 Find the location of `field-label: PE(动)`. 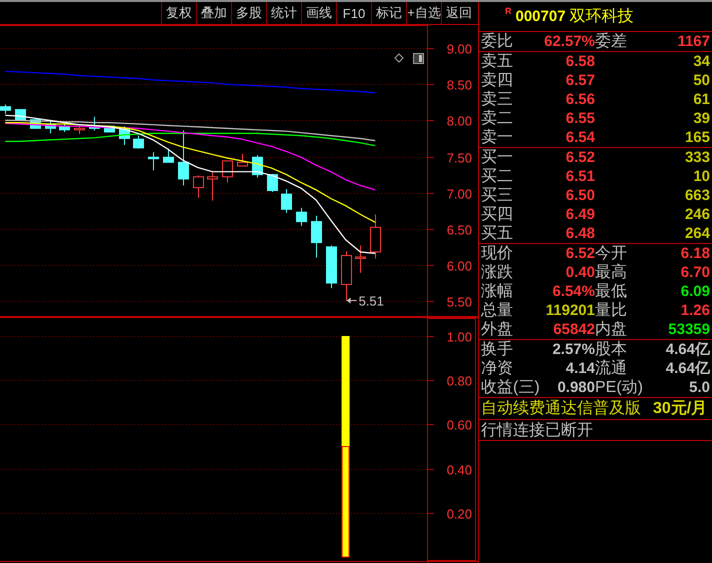

field-label: PE(动) is located at coordinates (619, 387).